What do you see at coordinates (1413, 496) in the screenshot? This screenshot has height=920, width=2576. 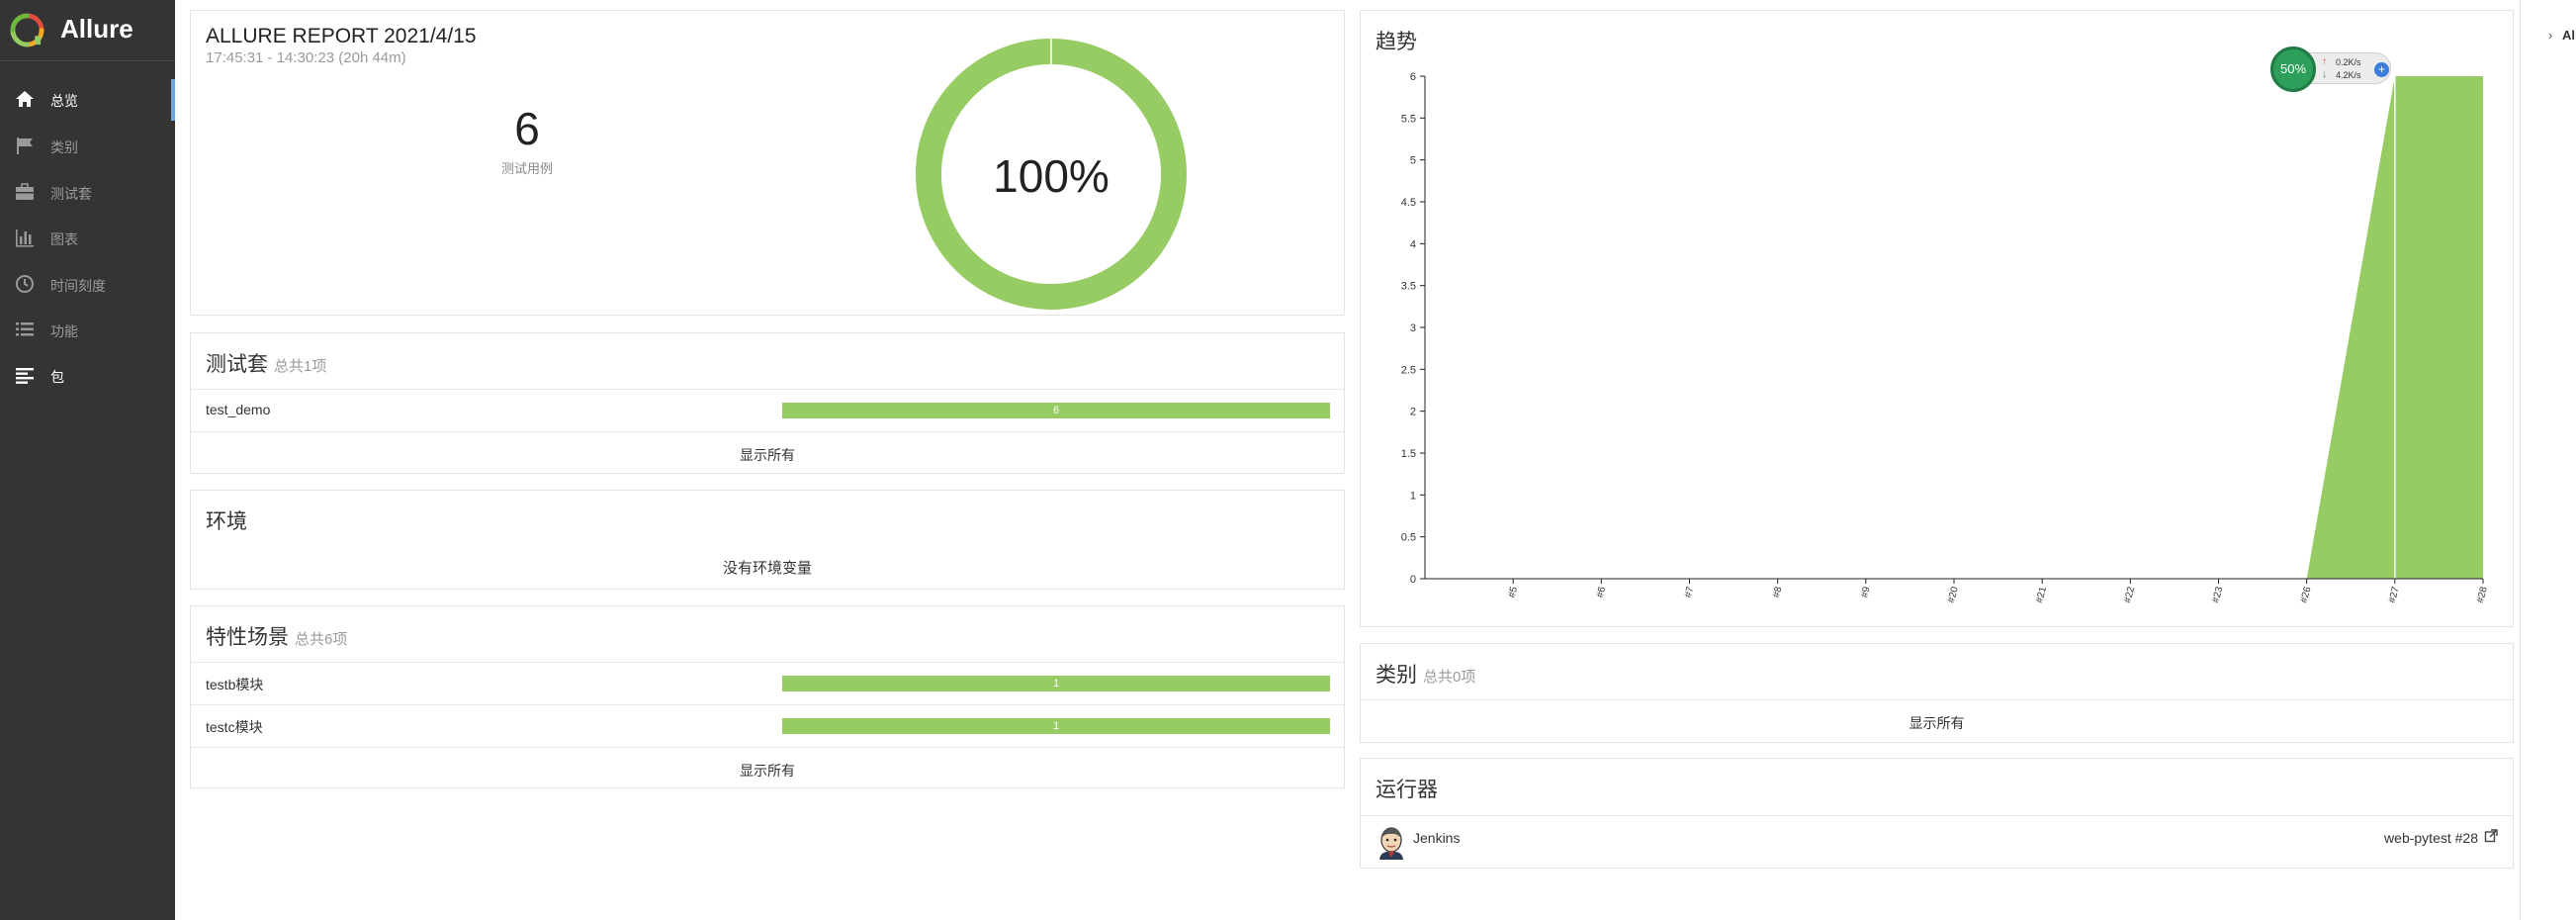 I see `trend-y-tick-label: 1` at bounding box center [1413, 496].